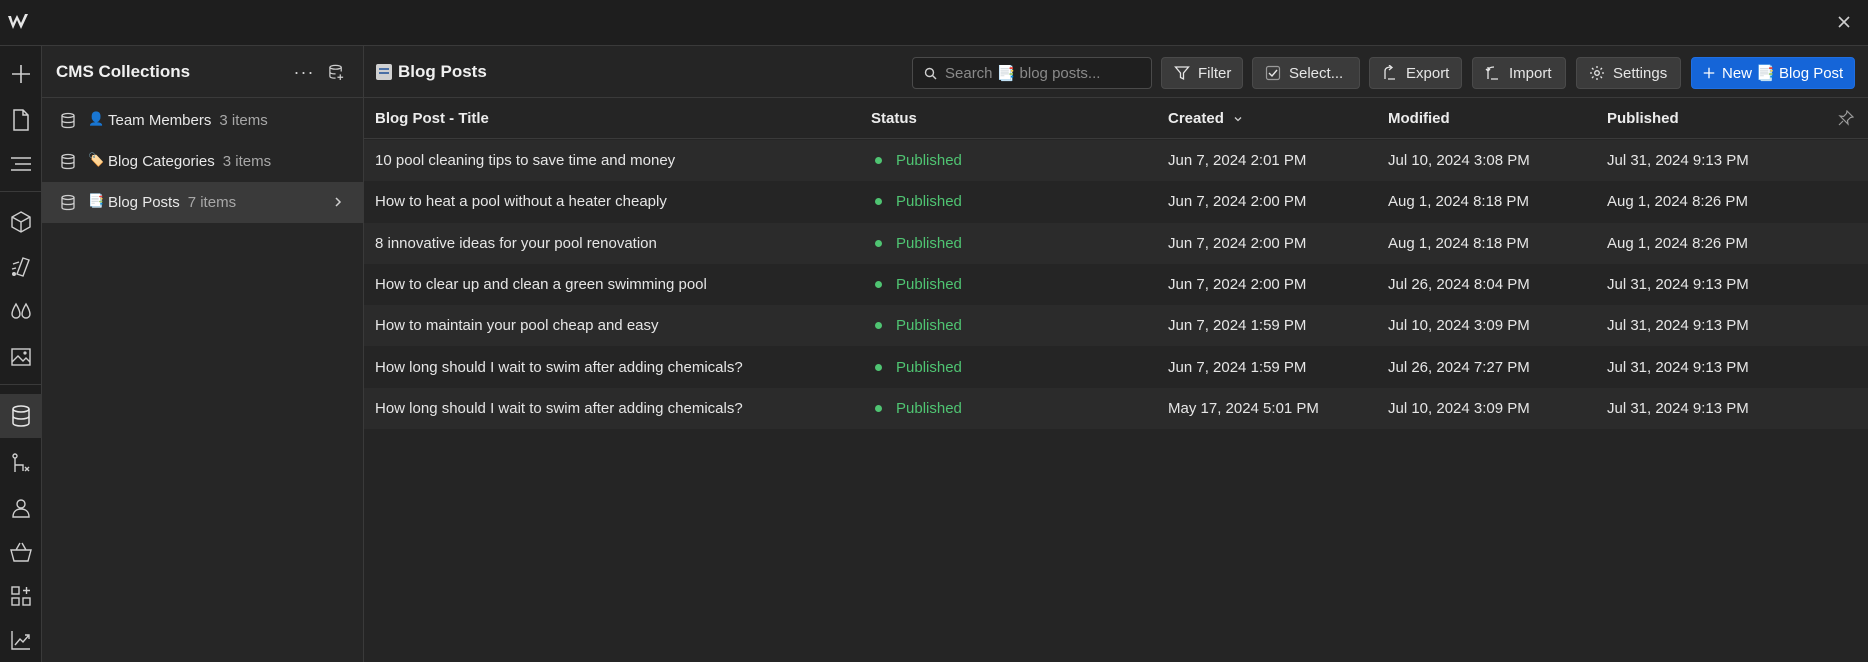  Describe the element at coordinates (1238, 118) in the screenshot. I see `chevron-down-icon` at that location.